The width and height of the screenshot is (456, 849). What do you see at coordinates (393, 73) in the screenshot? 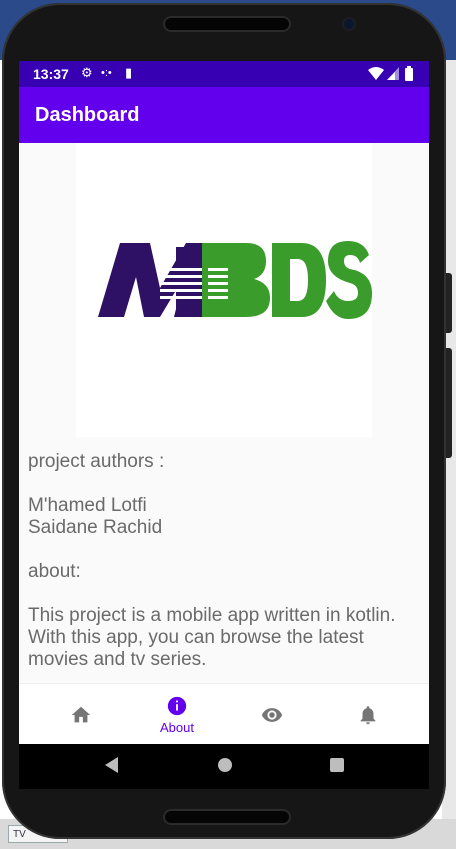
I see `signal-icon` at bounding box center [393, 73].